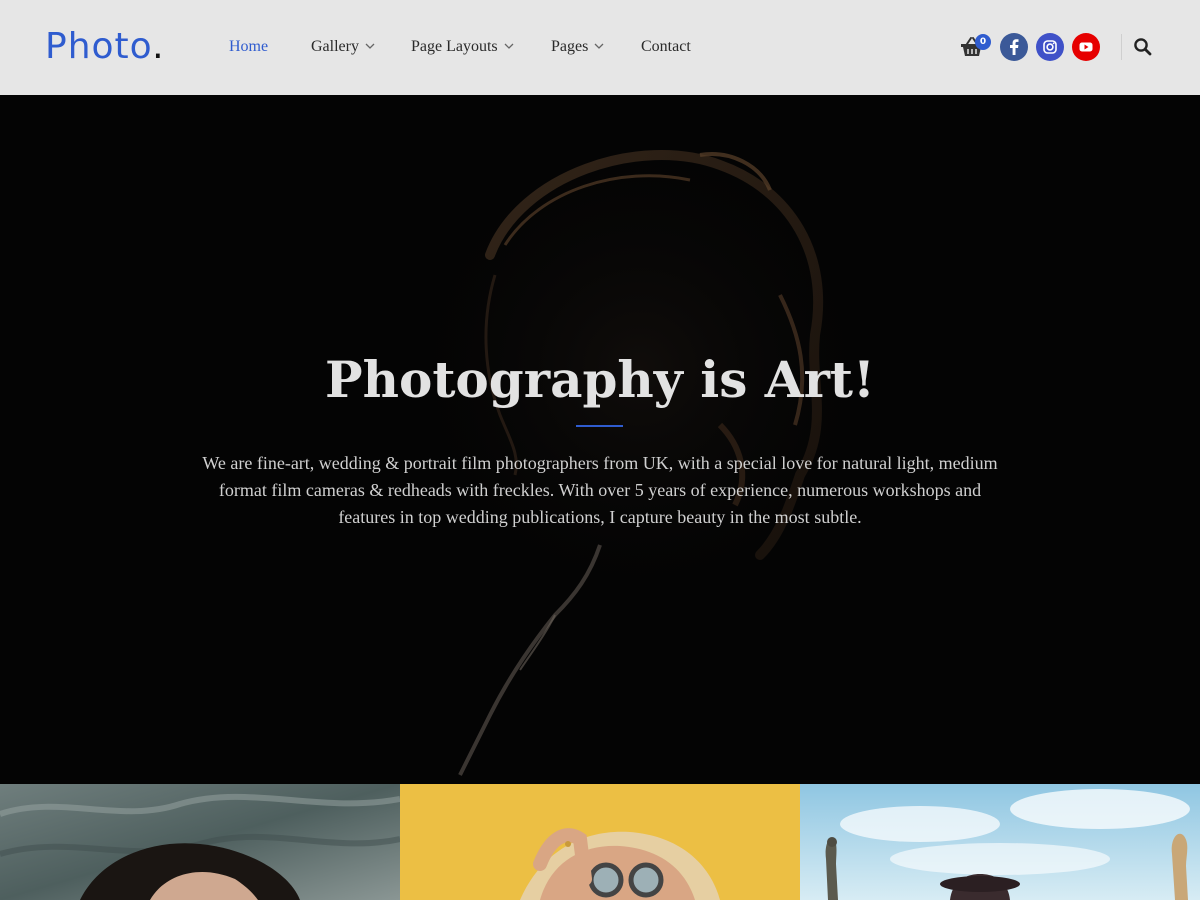  Describe the element at coordinates (343, 47) in the screenshot. I see `nav-item-gallery: Gallery` at that location.